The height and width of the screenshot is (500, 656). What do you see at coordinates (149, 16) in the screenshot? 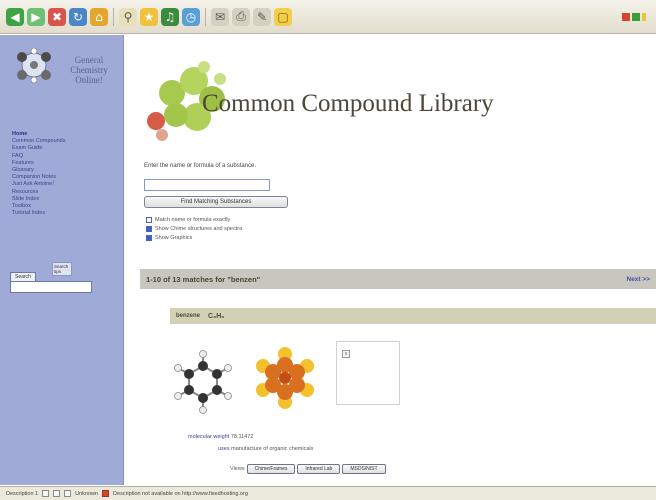
I see `favorites-icon: ★` at bounding box center [149, 16].